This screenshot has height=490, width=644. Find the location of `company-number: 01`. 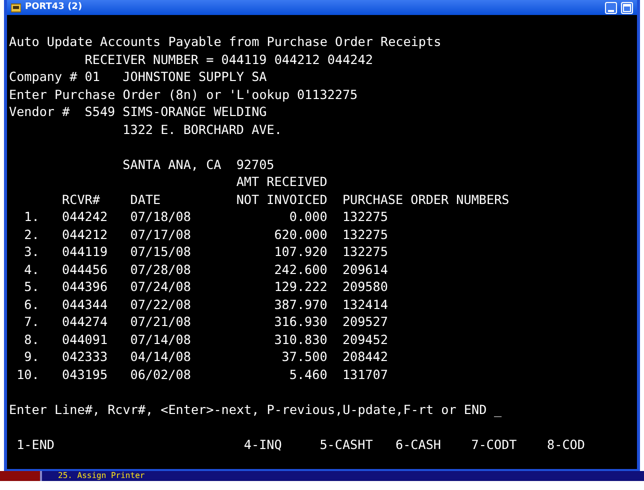

company-number: 01 is located at coordinates (92, 77).